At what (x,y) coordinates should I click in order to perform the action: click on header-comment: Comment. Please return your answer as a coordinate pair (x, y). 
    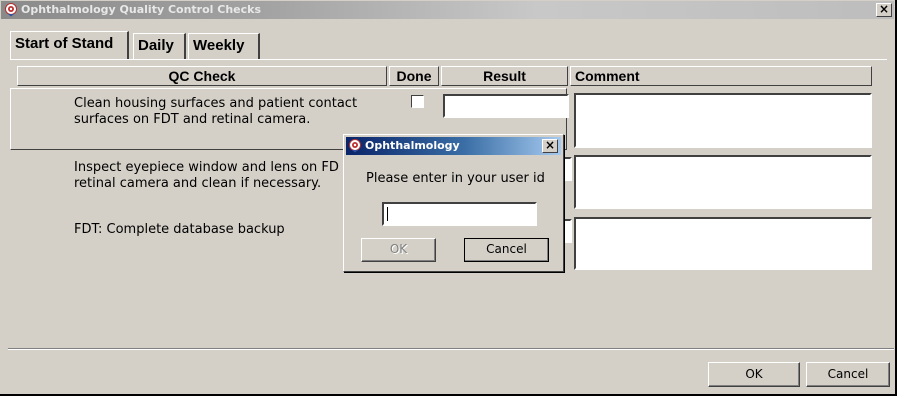
    Looking at the image, I should click on (721, 76).